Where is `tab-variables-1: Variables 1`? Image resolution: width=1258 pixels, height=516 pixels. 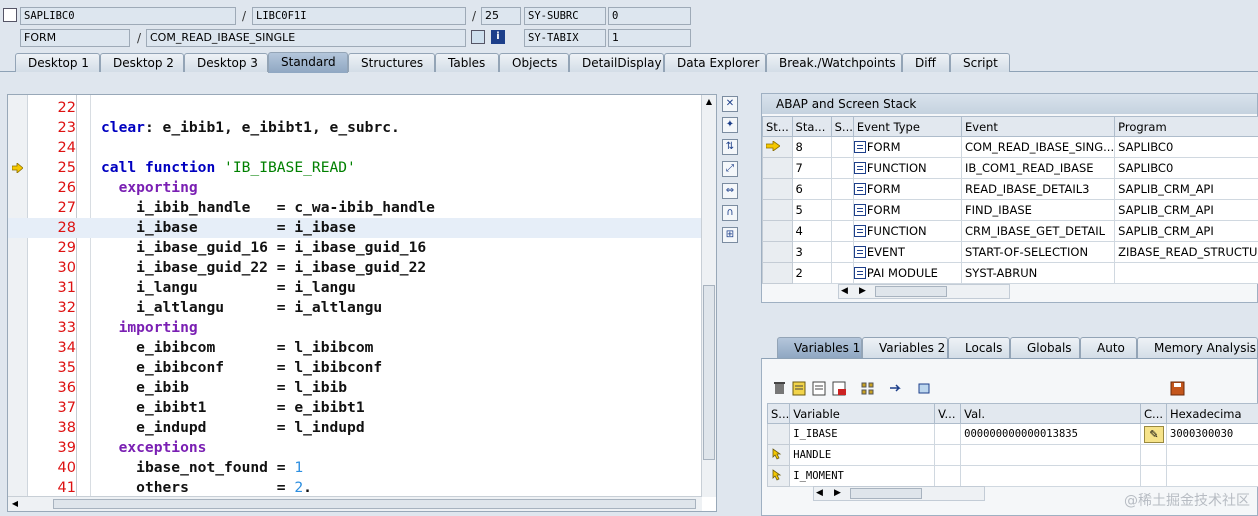 tab-variables-1: Variables 1 is located at coordinates (819, 347).